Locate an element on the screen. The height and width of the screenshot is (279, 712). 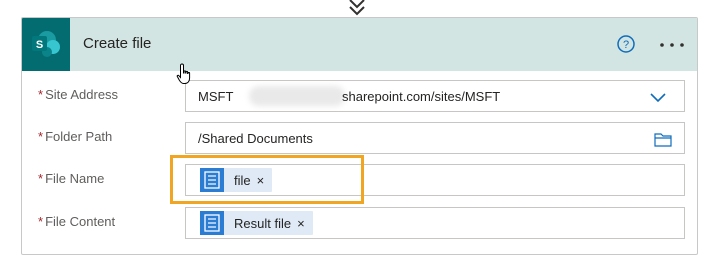
site-address-prefix: MSFT is located at coordinates (216, 96).